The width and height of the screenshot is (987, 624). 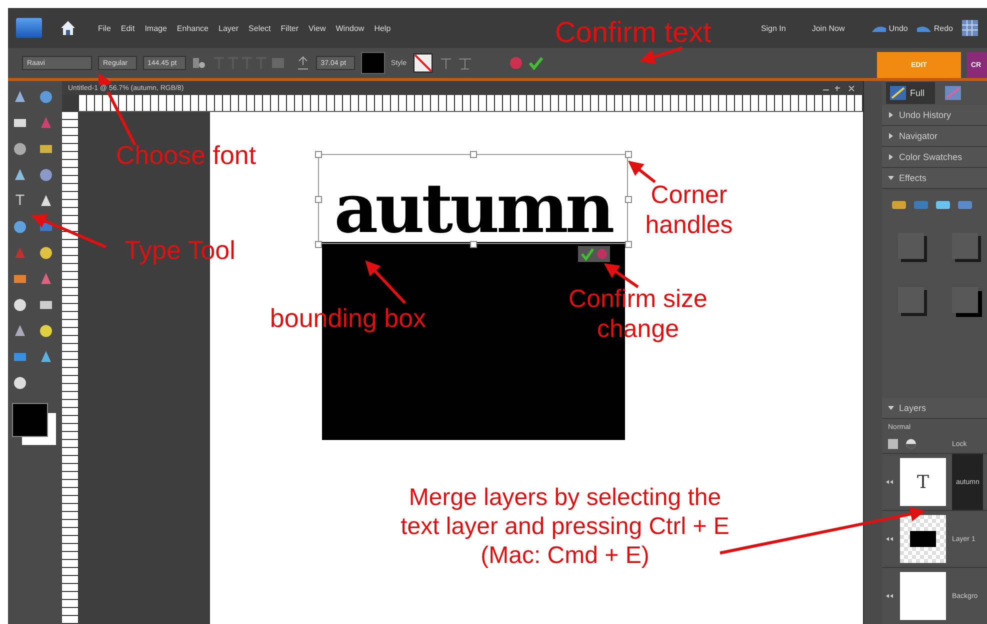 What do you see at coordinates (839, 88) in the screenshot?
I see `window-controls-icon` at bounding box center [839, 88].